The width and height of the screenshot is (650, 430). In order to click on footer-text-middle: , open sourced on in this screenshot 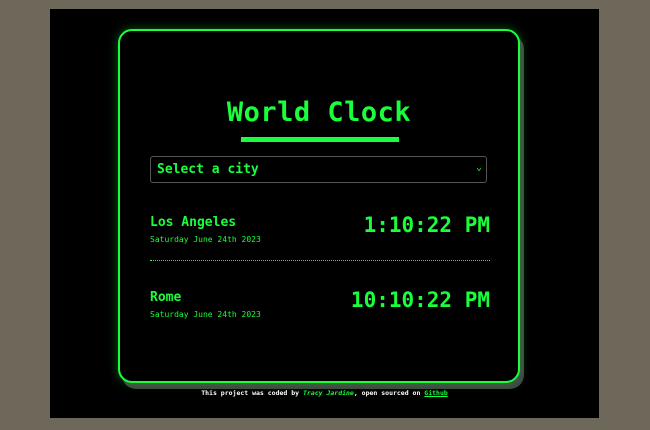, I will do `click(389, 393)`.